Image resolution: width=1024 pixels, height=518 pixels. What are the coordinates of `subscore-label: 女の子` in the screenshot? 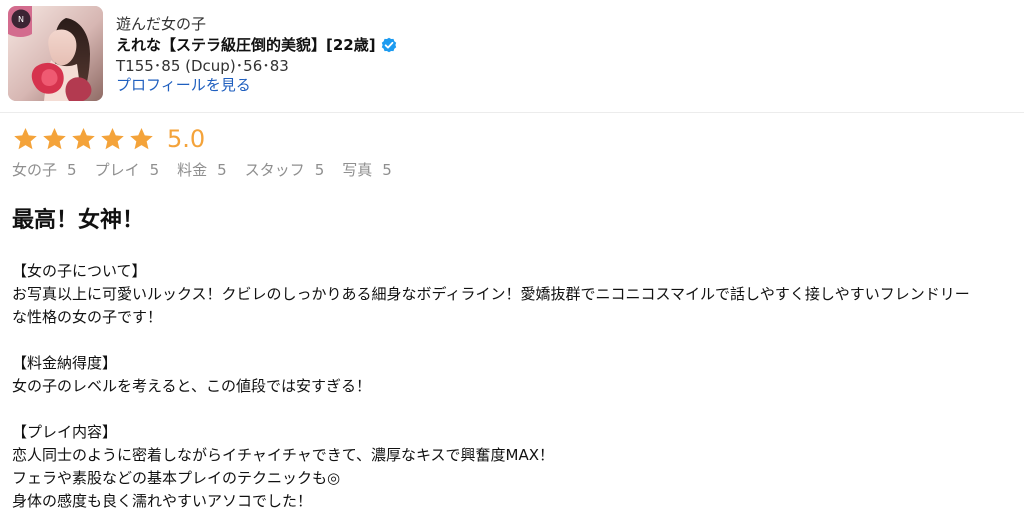 It's located at (35, 170).